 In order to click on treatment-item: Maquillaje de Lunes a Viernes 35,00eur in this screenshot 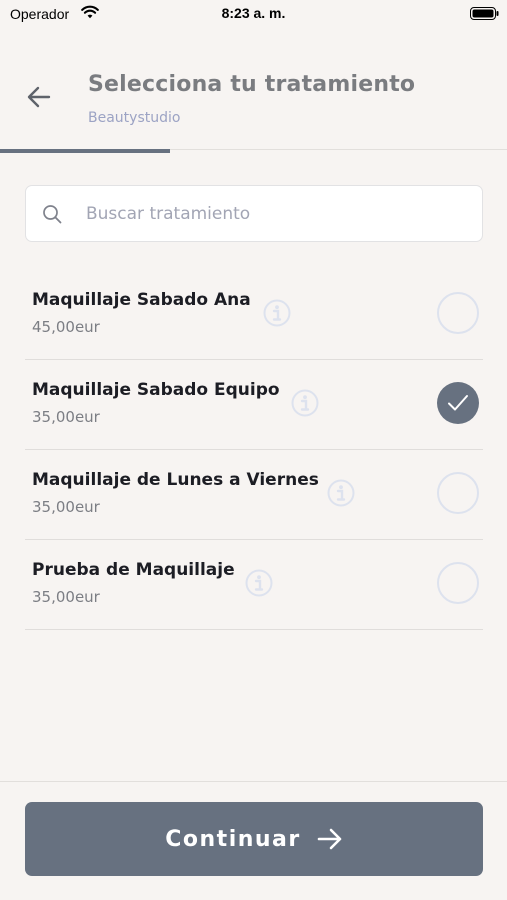, I will do `click(254, 495)`.